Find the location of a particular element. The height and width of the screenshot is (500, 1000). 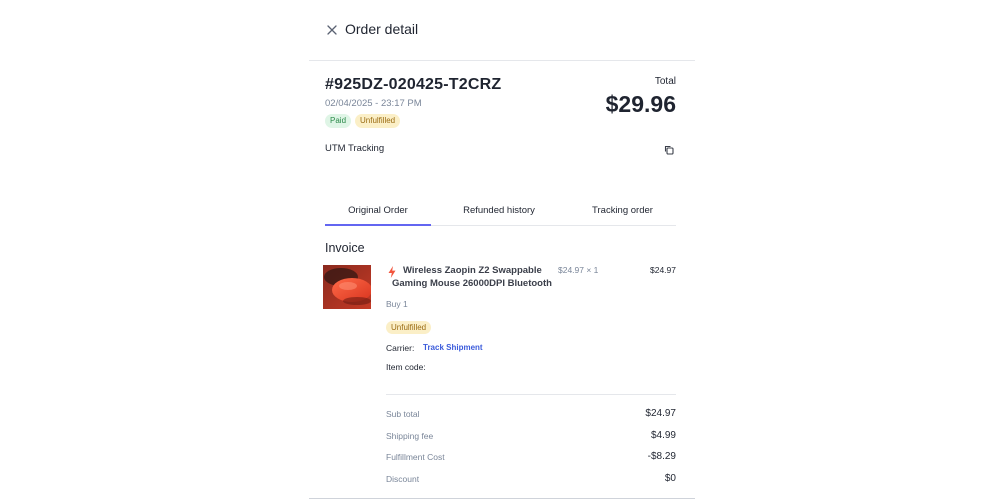

tab-original-order: Original Order is located at coordinates (378, 211).